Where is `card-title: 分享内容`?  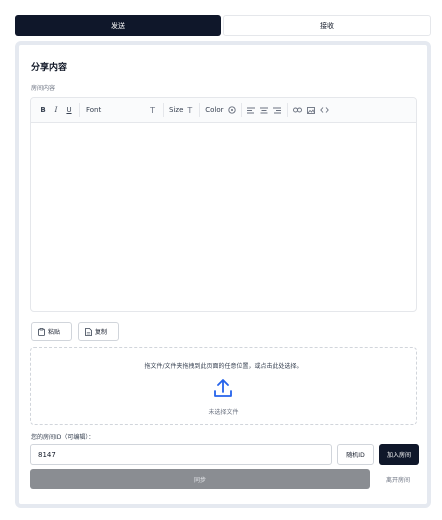
card-title: 分享内容 is located at coordinates (49, 68).